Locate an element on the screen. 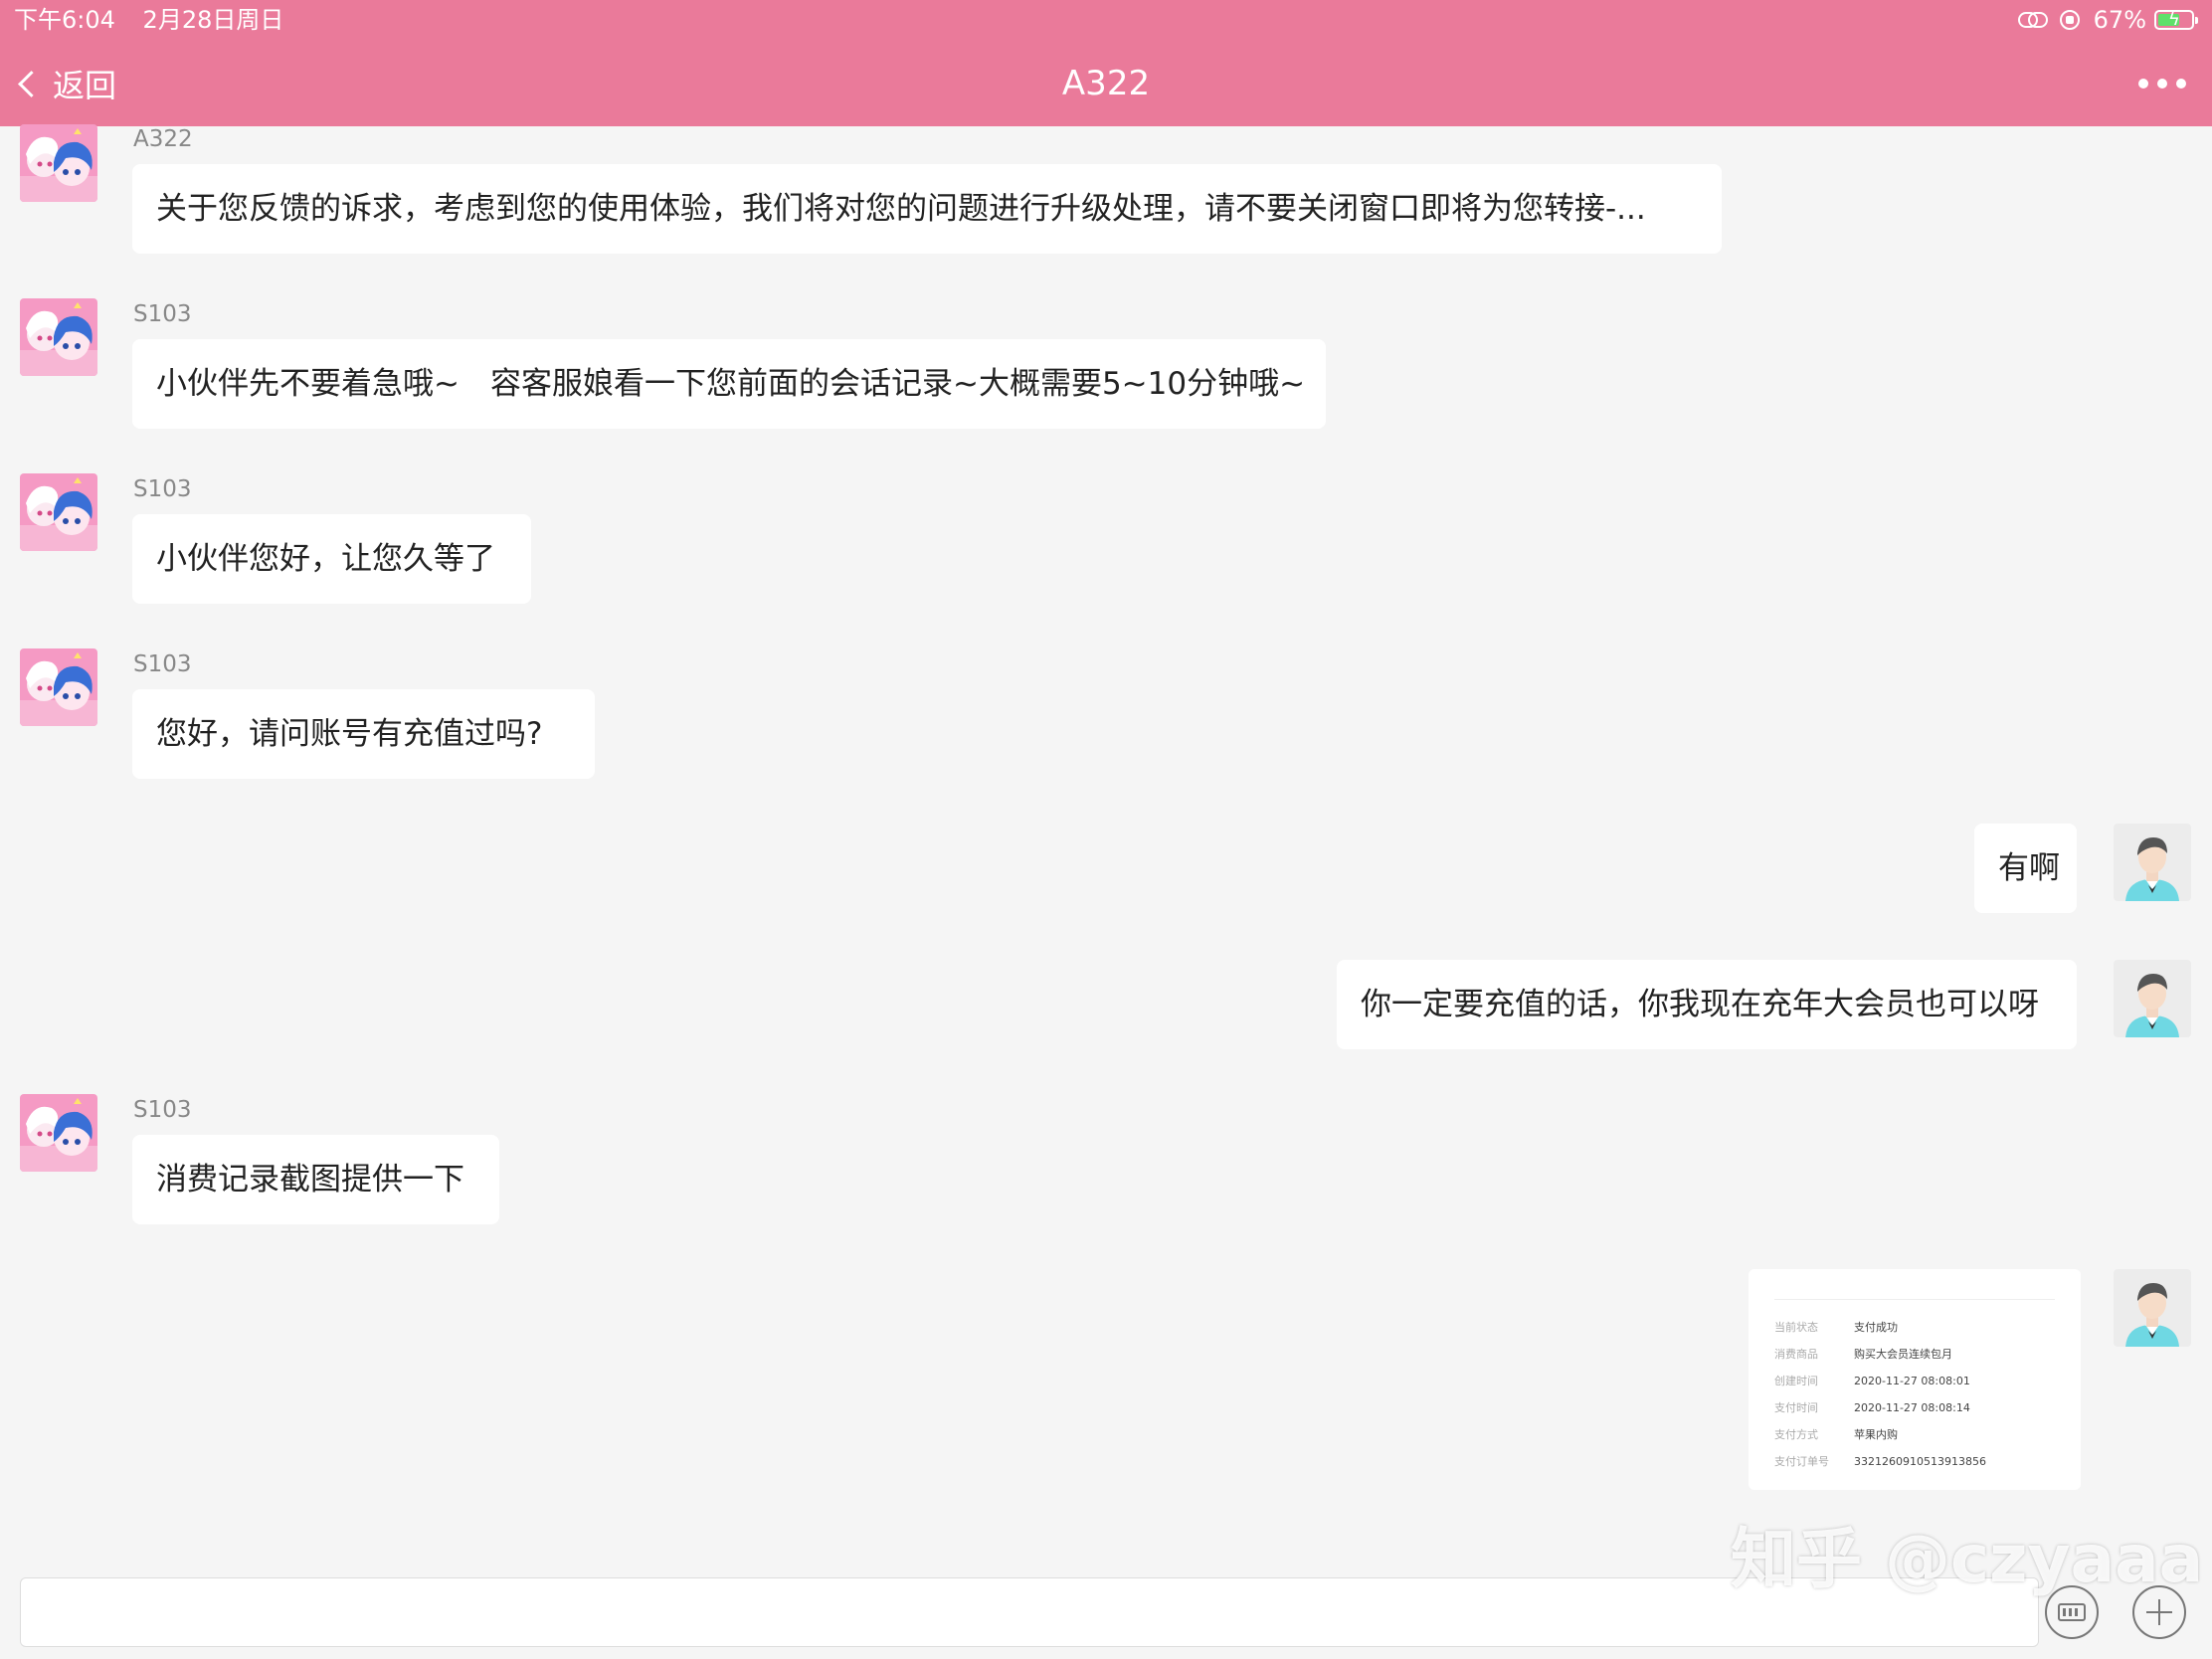 Image resolution: width=2212 pixels, height=1659 pixels. link-icon is located at coordinates (2032, 20).